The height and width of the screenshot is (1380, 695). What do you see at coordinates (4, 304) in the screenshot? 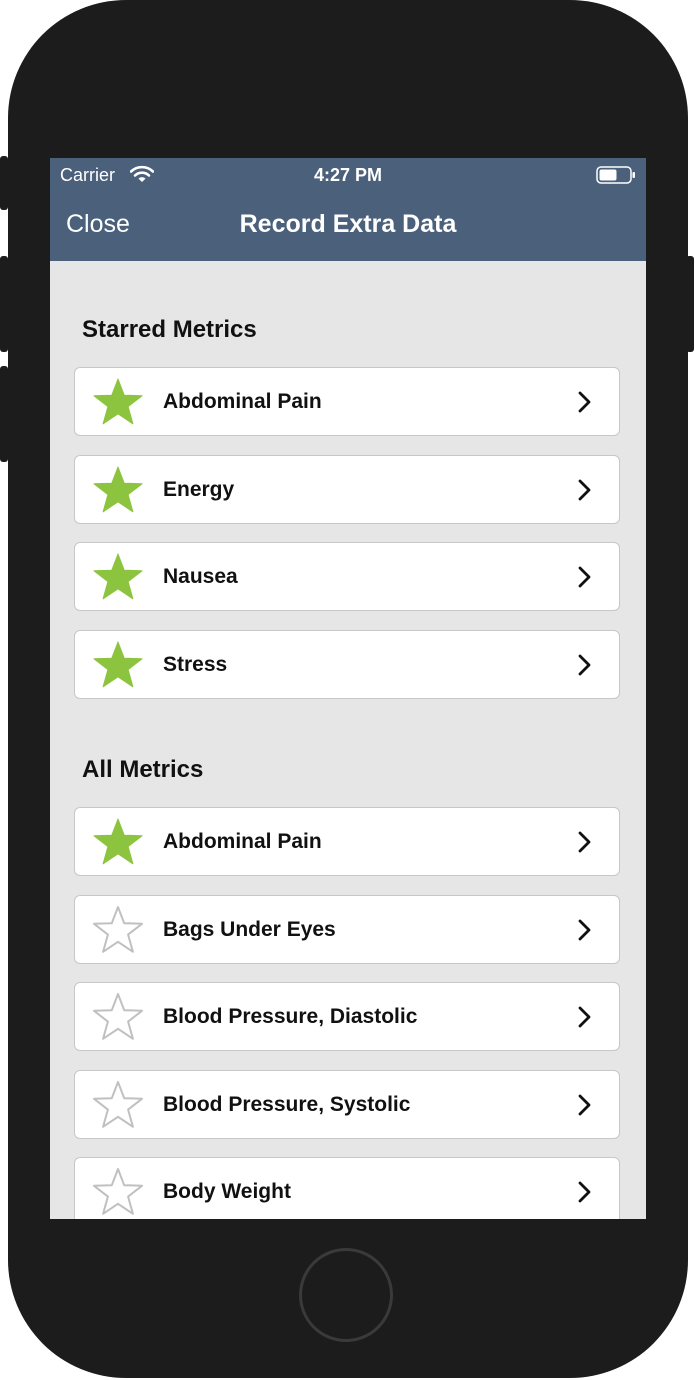
I see `volume-up-button` at bounding box center [4, 304].